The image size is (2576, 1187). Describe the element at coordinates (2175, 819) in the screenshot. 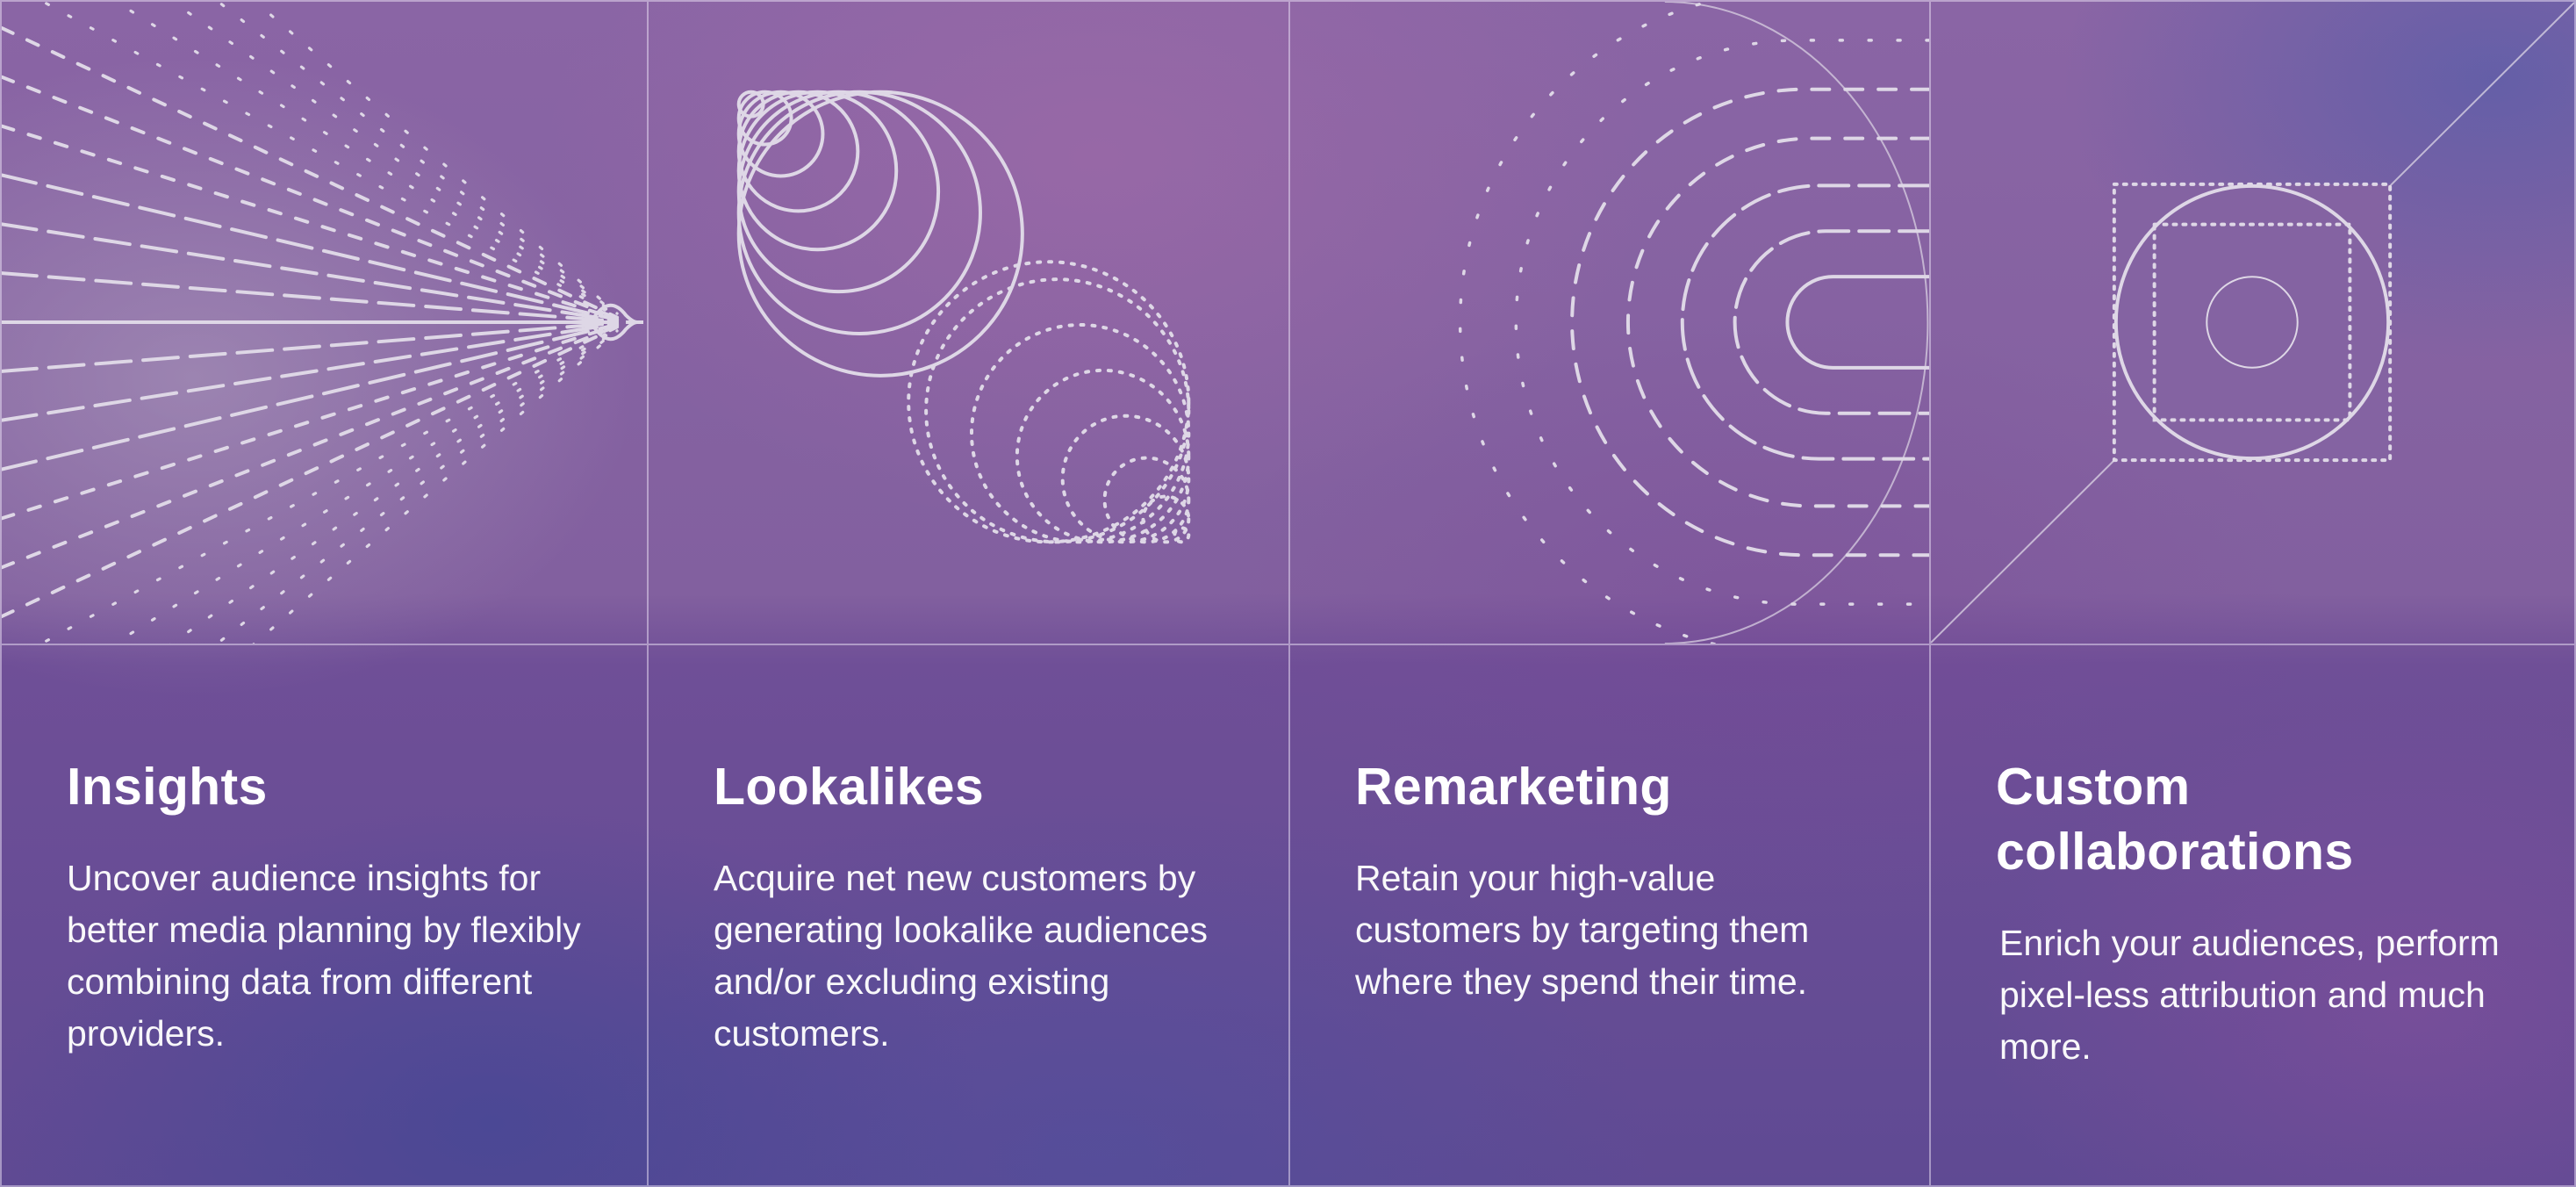

I see `custom-collaborations-title: Custom collaborations` at that location.